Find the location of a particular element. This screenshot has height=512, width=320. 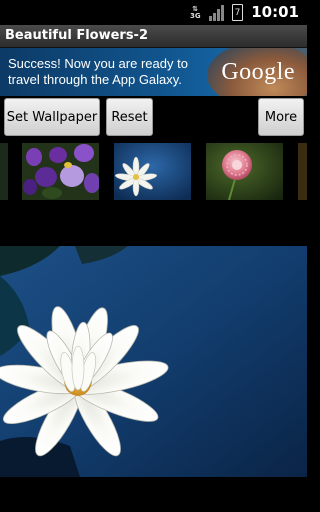

thumbnail-pink-dahlia is located at coordinates (244, 171).